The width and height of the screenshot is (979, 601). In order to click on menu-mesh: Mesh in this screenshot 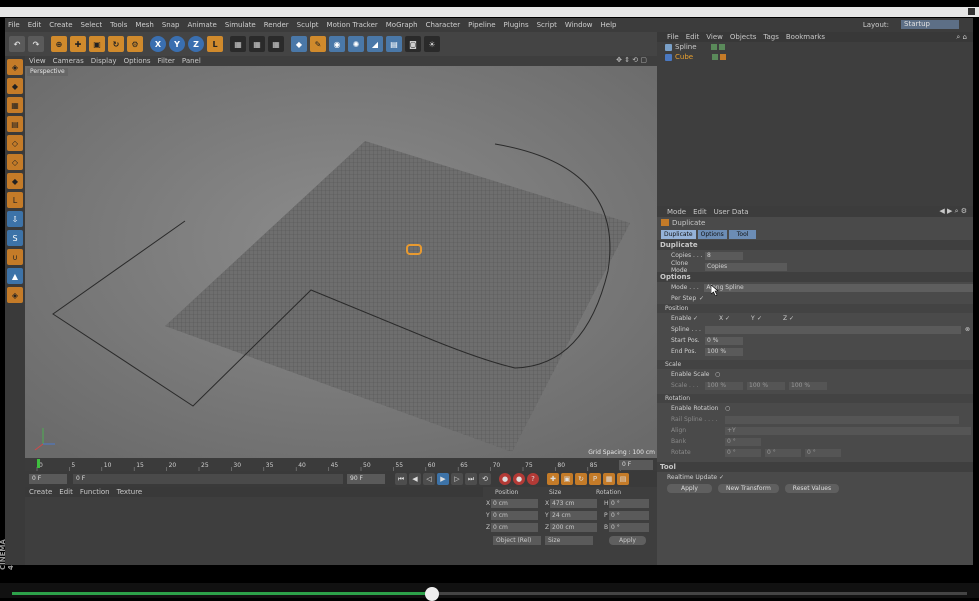, I will do `click(144, 25)`.